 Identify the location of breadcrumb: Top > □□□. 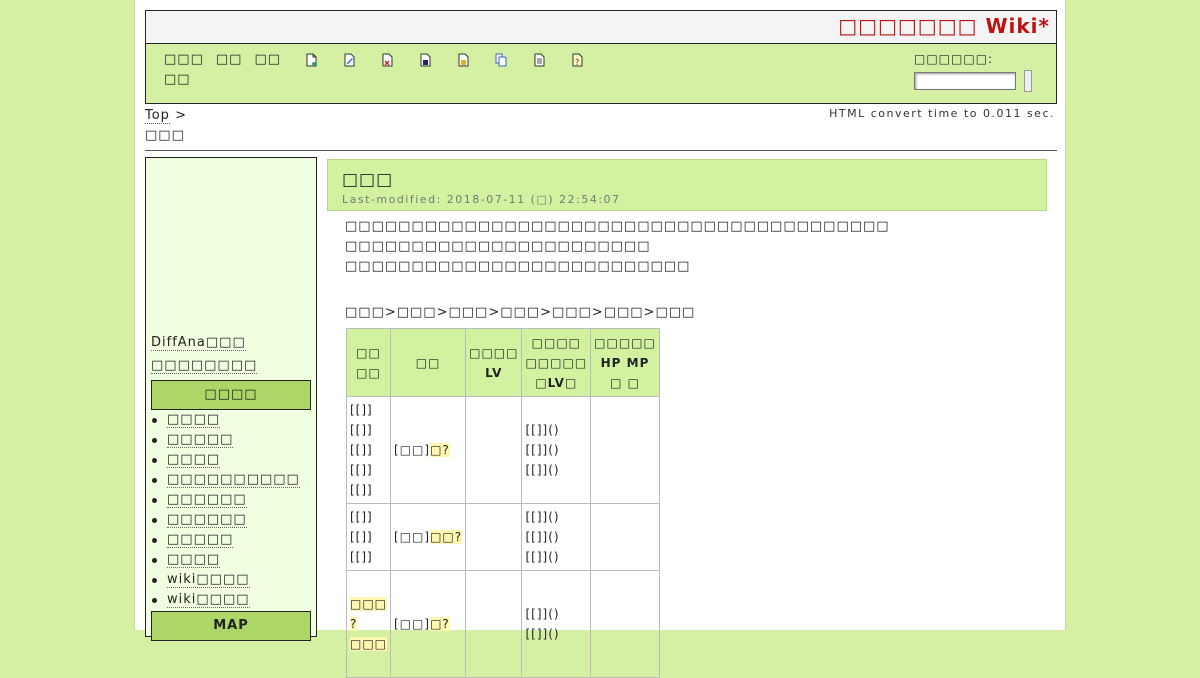
(166, 126).